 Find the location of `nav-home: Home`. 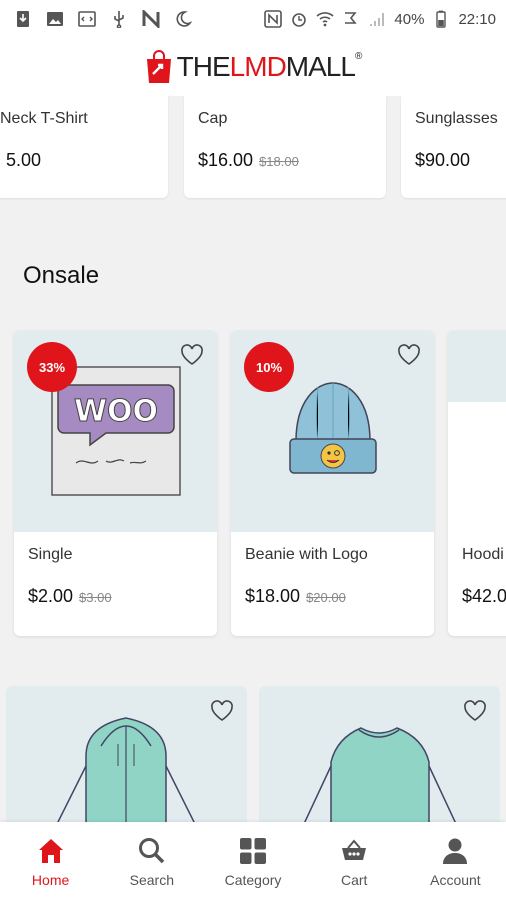

nav-home: Home is located at coordinates (50, 861).